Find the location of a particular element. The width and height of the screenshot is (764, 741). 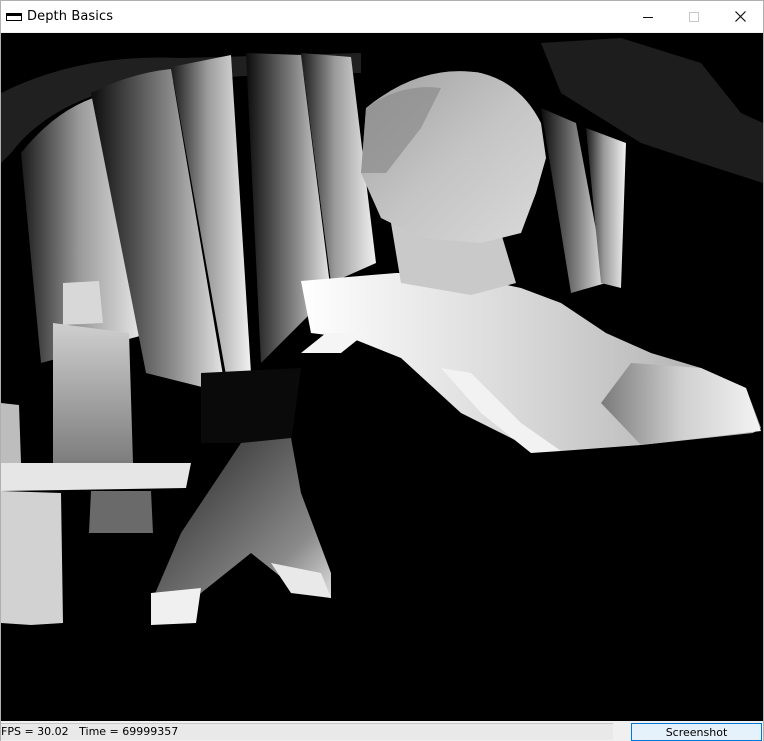

maximize-button is located at coordinates (694, 16).